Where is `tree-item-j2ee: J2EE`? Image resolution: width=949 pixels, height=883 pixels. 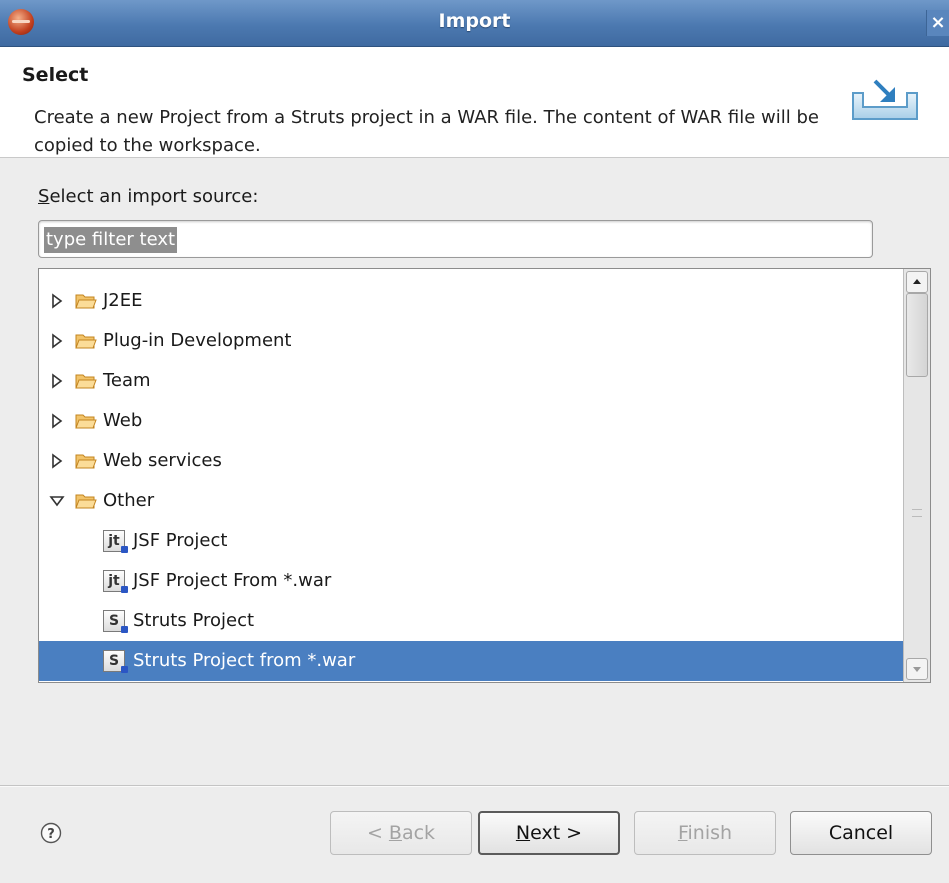 tree-item-j2ee: J2EE is located at coordinates (471, 301).